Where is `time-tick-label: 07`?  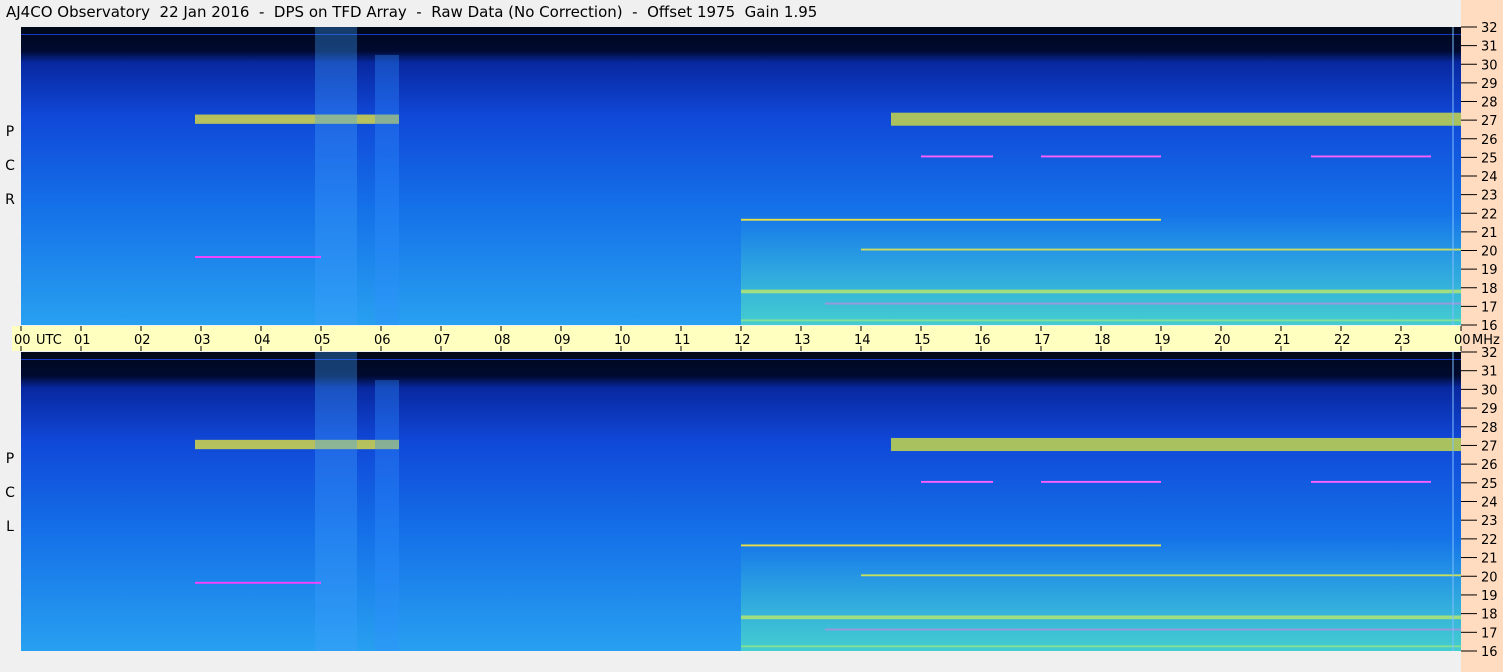 time-tick-label: 07 is located at coordinates (442, 340).